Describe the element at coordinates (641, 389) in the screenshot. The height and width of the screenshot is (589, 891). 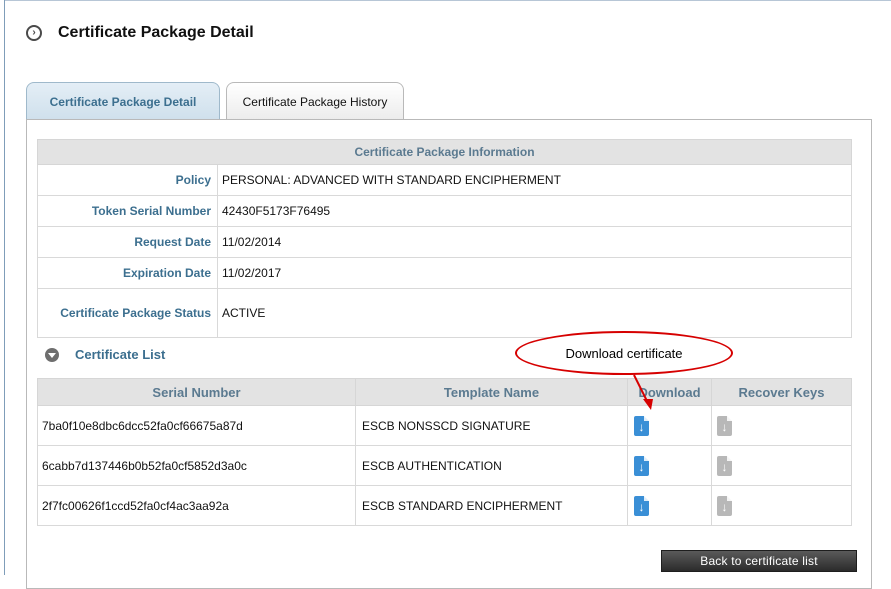
I see `callout-arrow-line` at that location.